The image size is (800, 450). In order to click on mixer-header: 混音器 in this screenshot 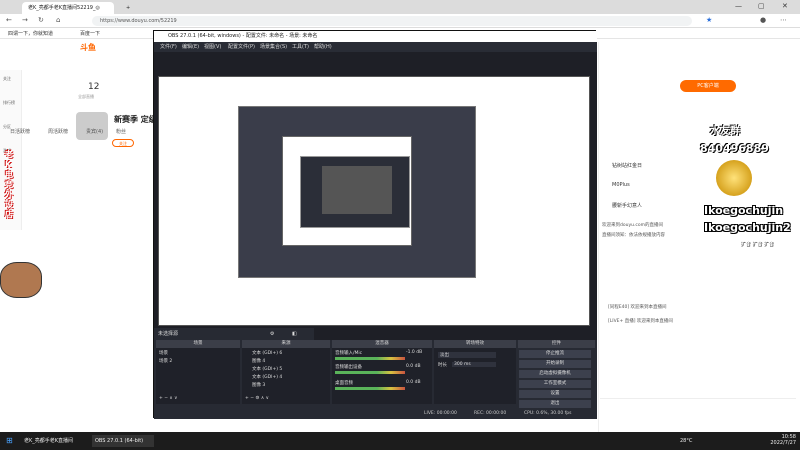, I will do `click(382, 344)`.